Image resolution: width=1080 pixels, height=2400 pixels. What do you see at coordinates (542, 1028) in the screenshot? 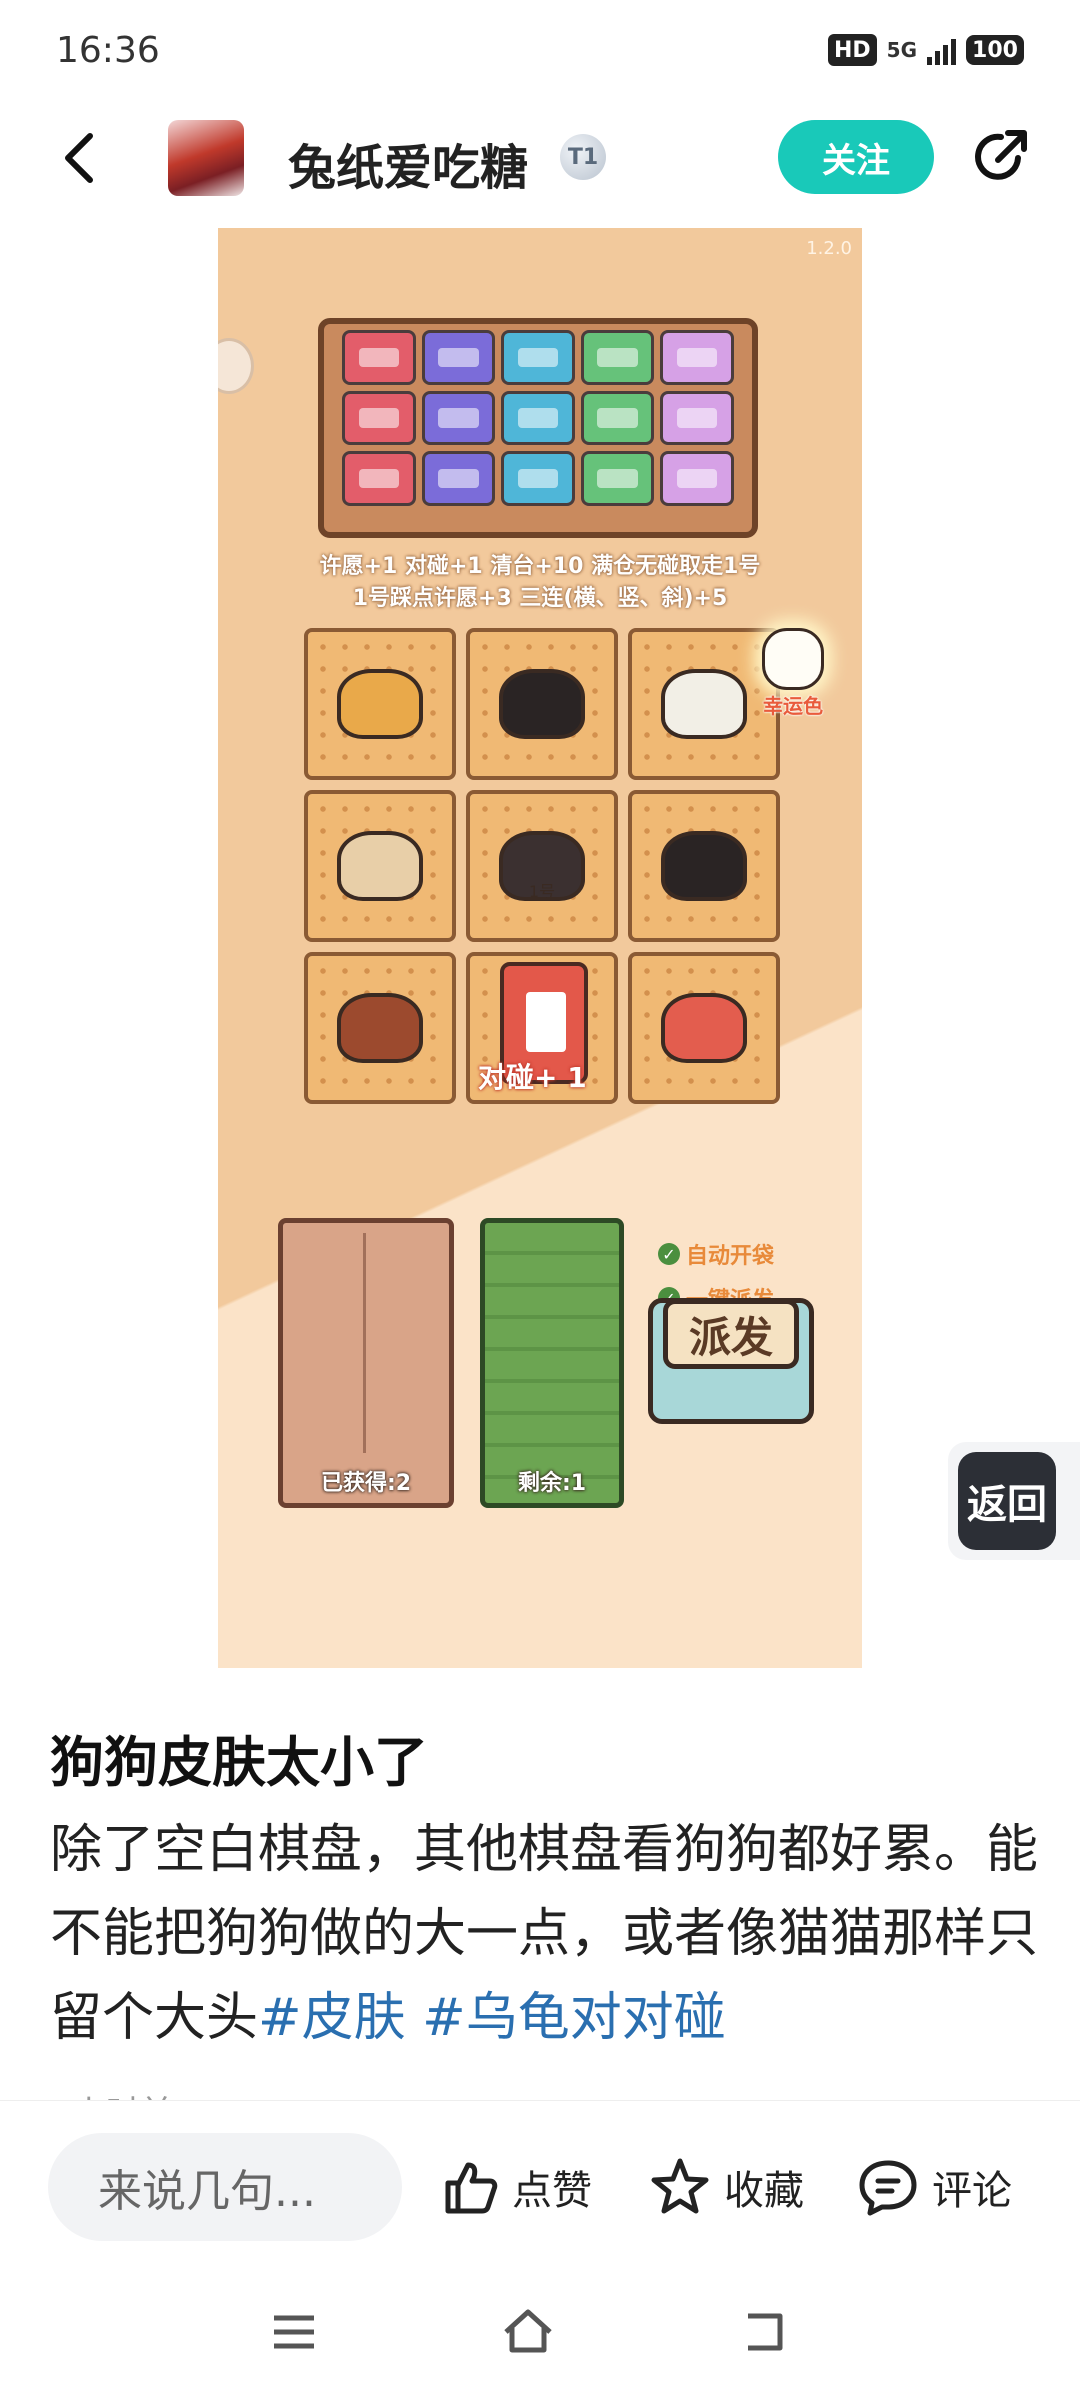
I see `board-tile: 对碰+ 1` at bounding box center [542, 1028].